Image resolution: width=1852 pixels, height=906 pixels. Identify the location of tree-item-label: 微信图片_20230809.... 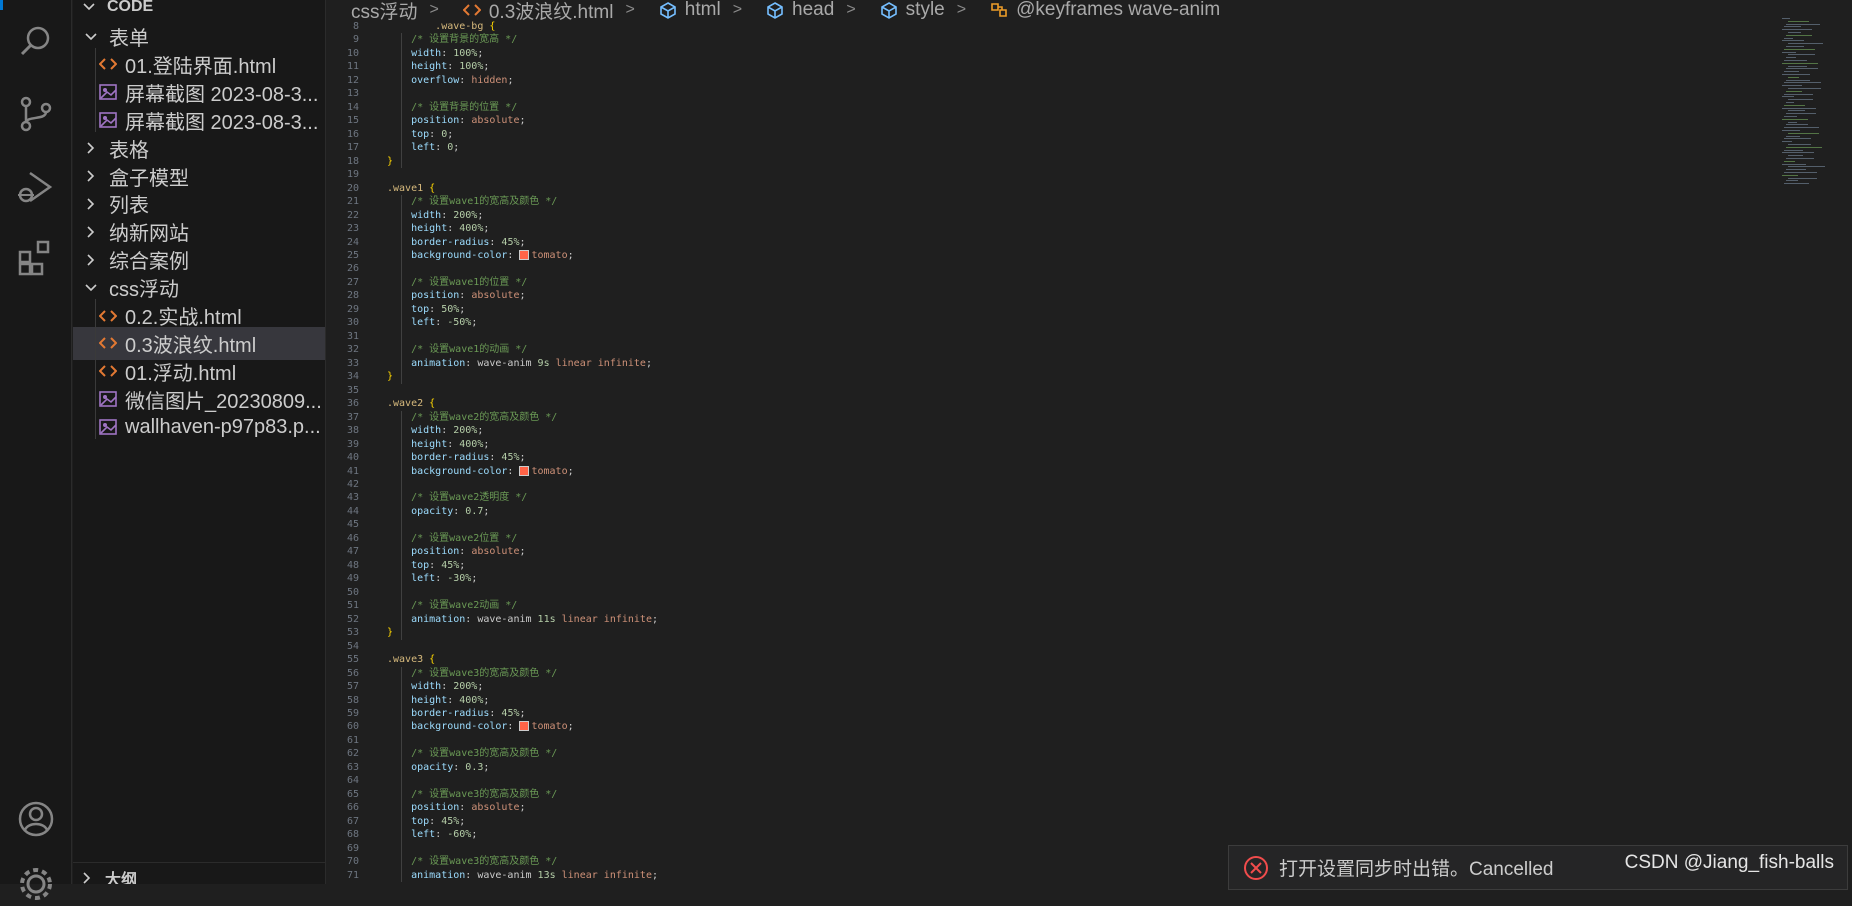
(223, 401).